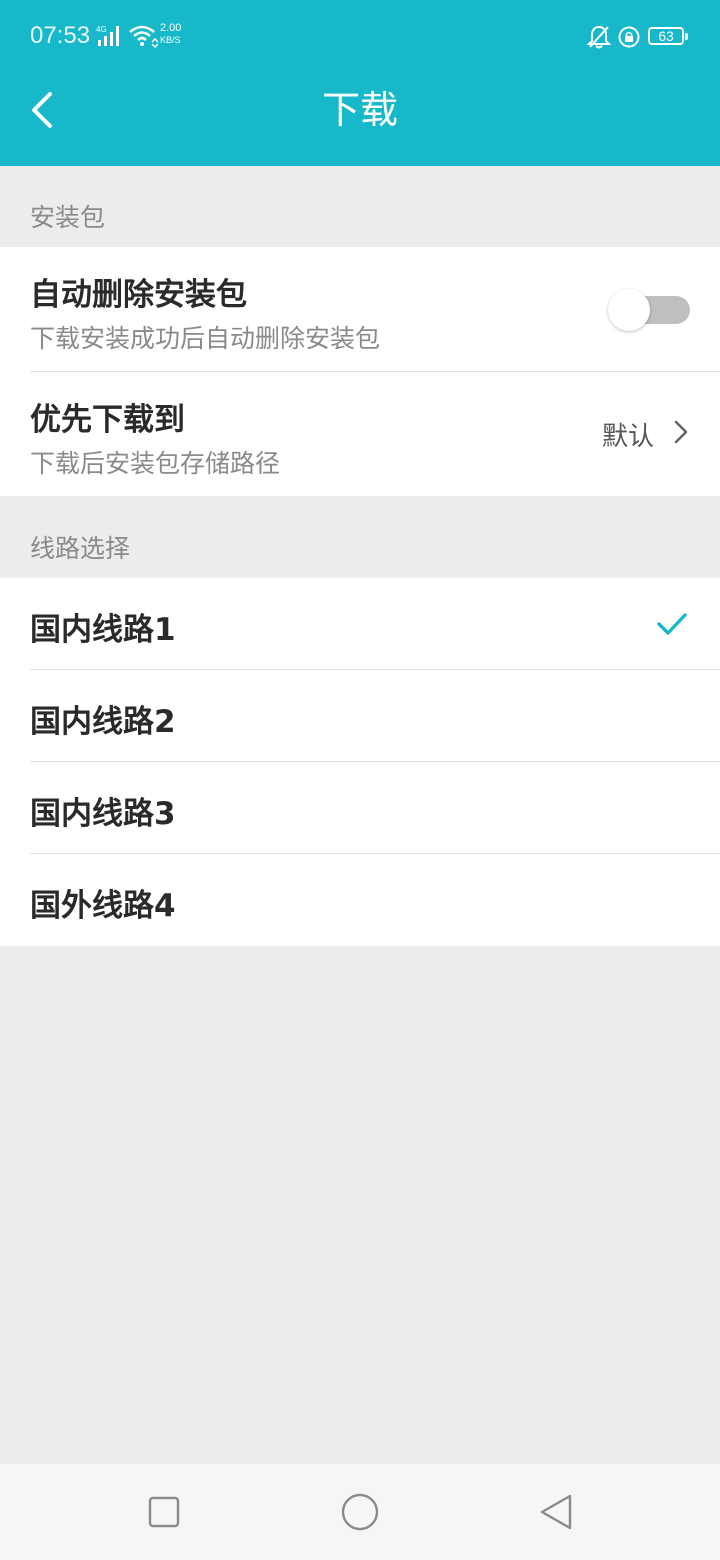 Image resolution: width=720 pixels, height=1560 pixels. What do you see at coordinates (599, 37) in the screenshot?
I see `bell-mute-icon` at bounding box center [599, 37].